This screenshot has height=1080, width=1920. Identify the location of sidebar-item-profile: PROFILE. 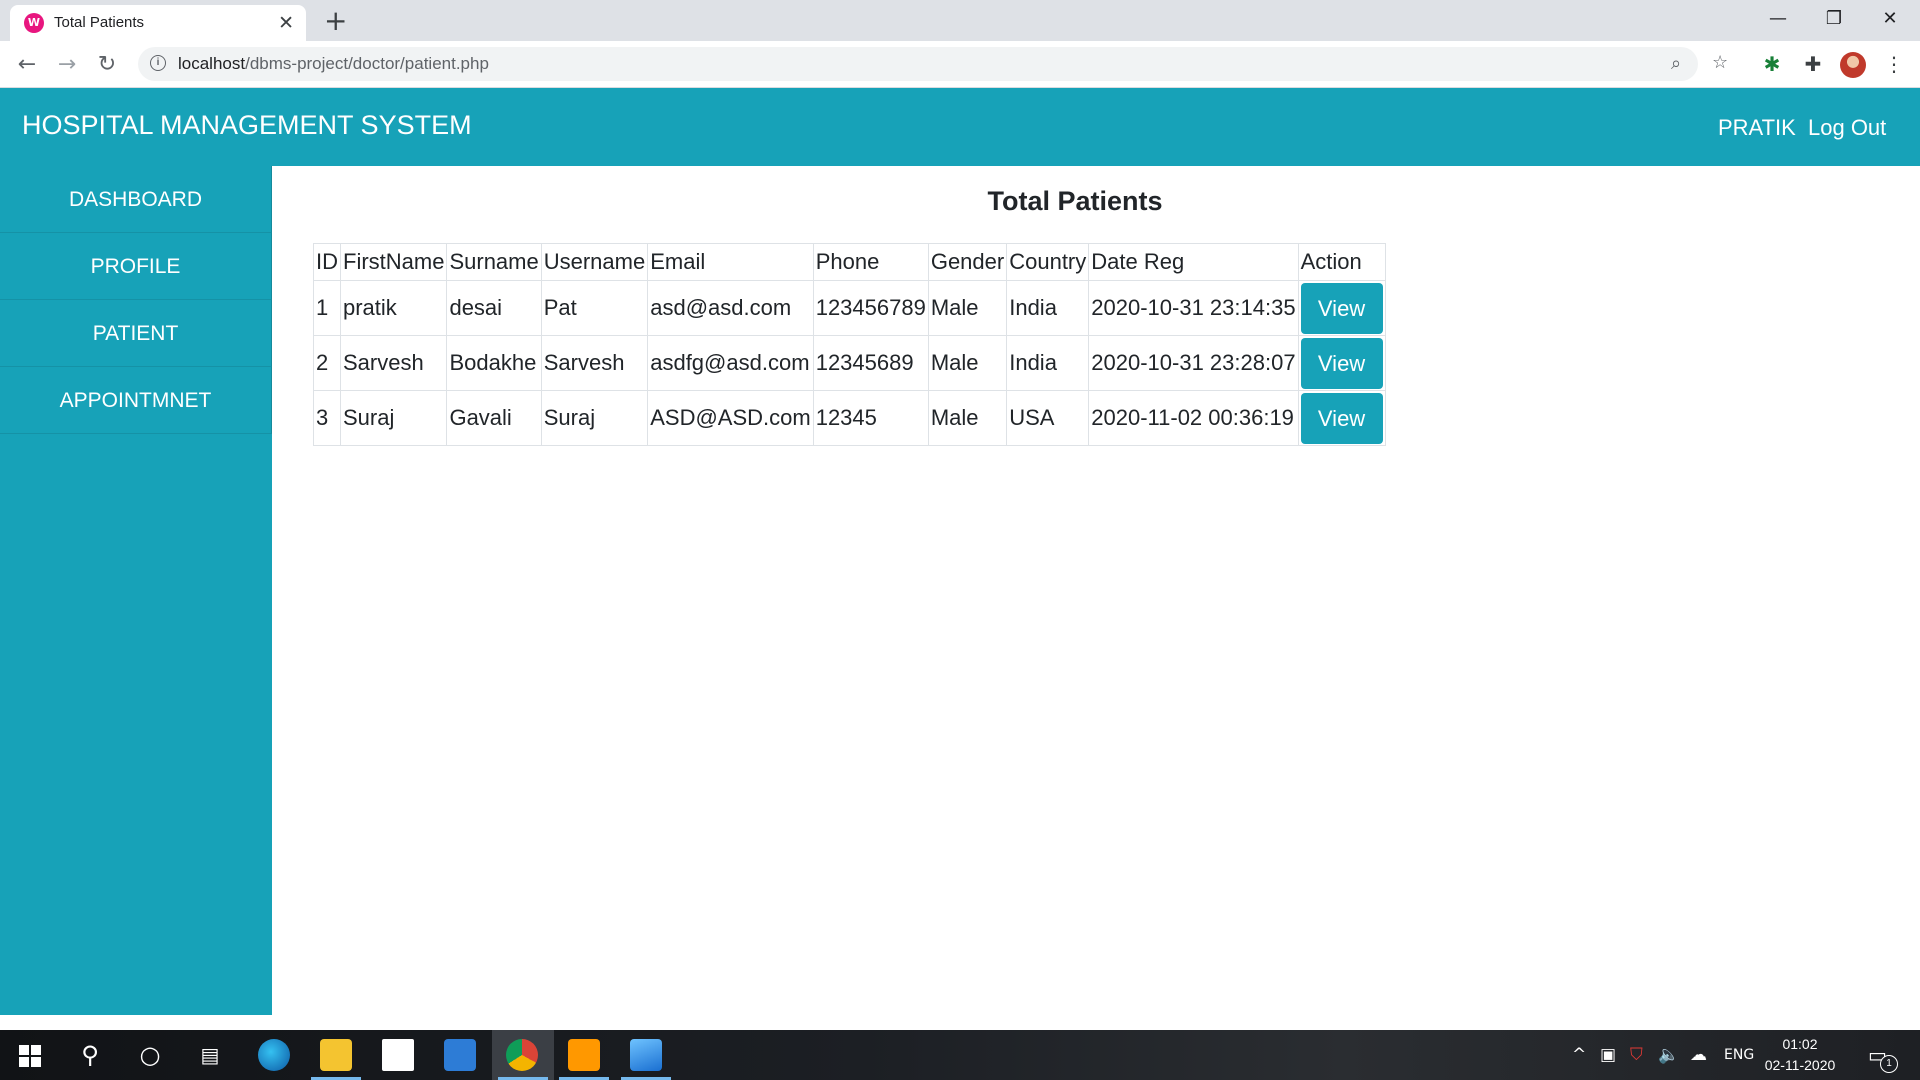
(136, 266).